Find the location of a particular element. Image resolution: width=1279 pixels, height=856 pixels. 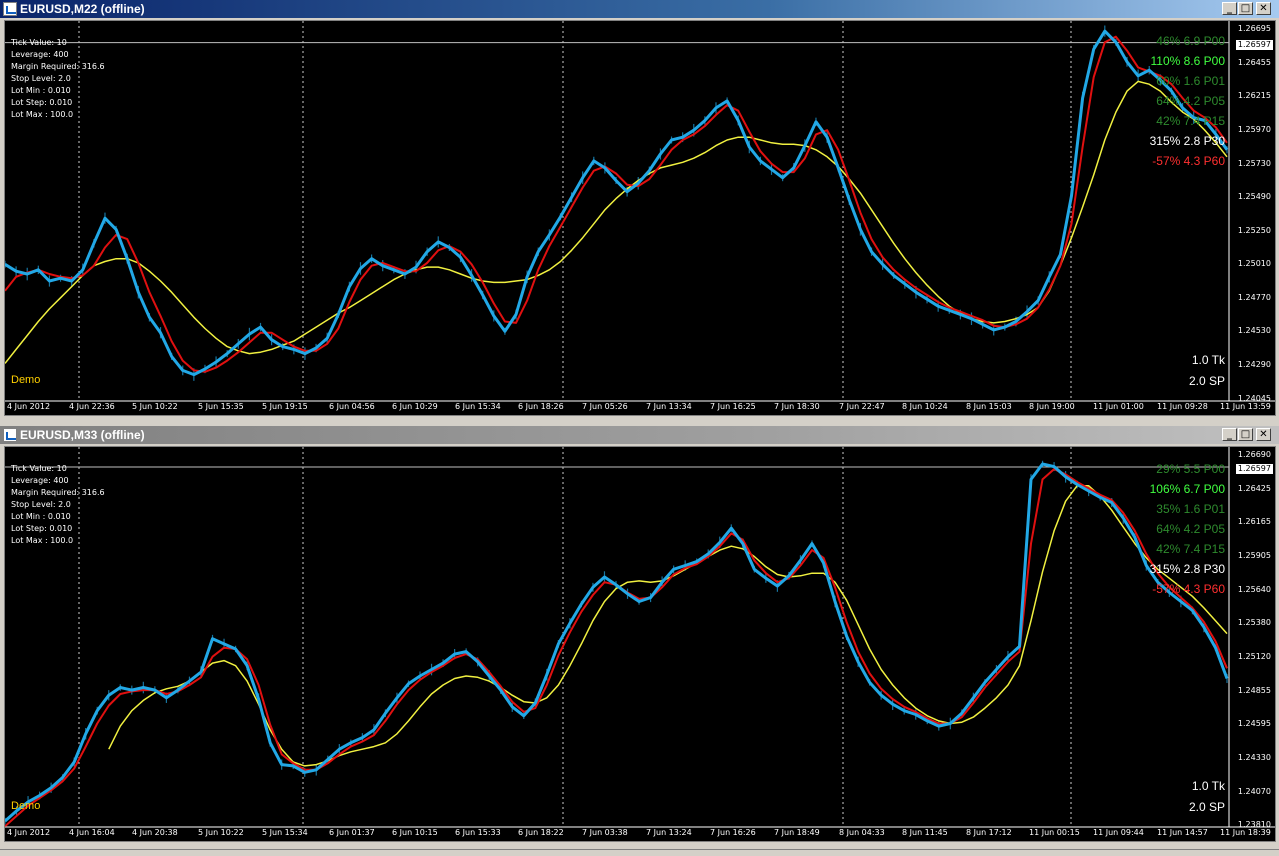

time-tick-label: 8 Jun 10:24 is located at coordinates (925, 406).